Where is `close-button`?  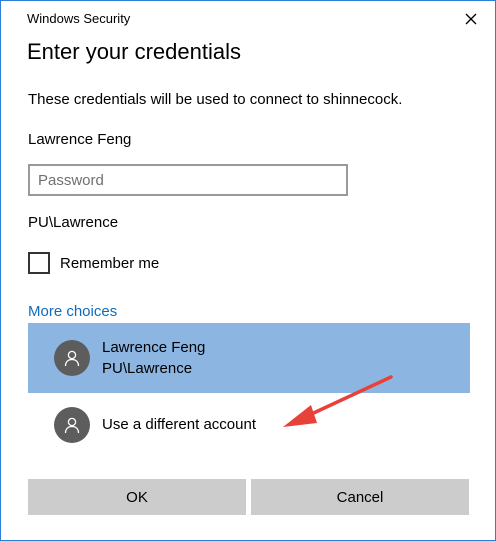
close-button is located at coordinates (471, 19).